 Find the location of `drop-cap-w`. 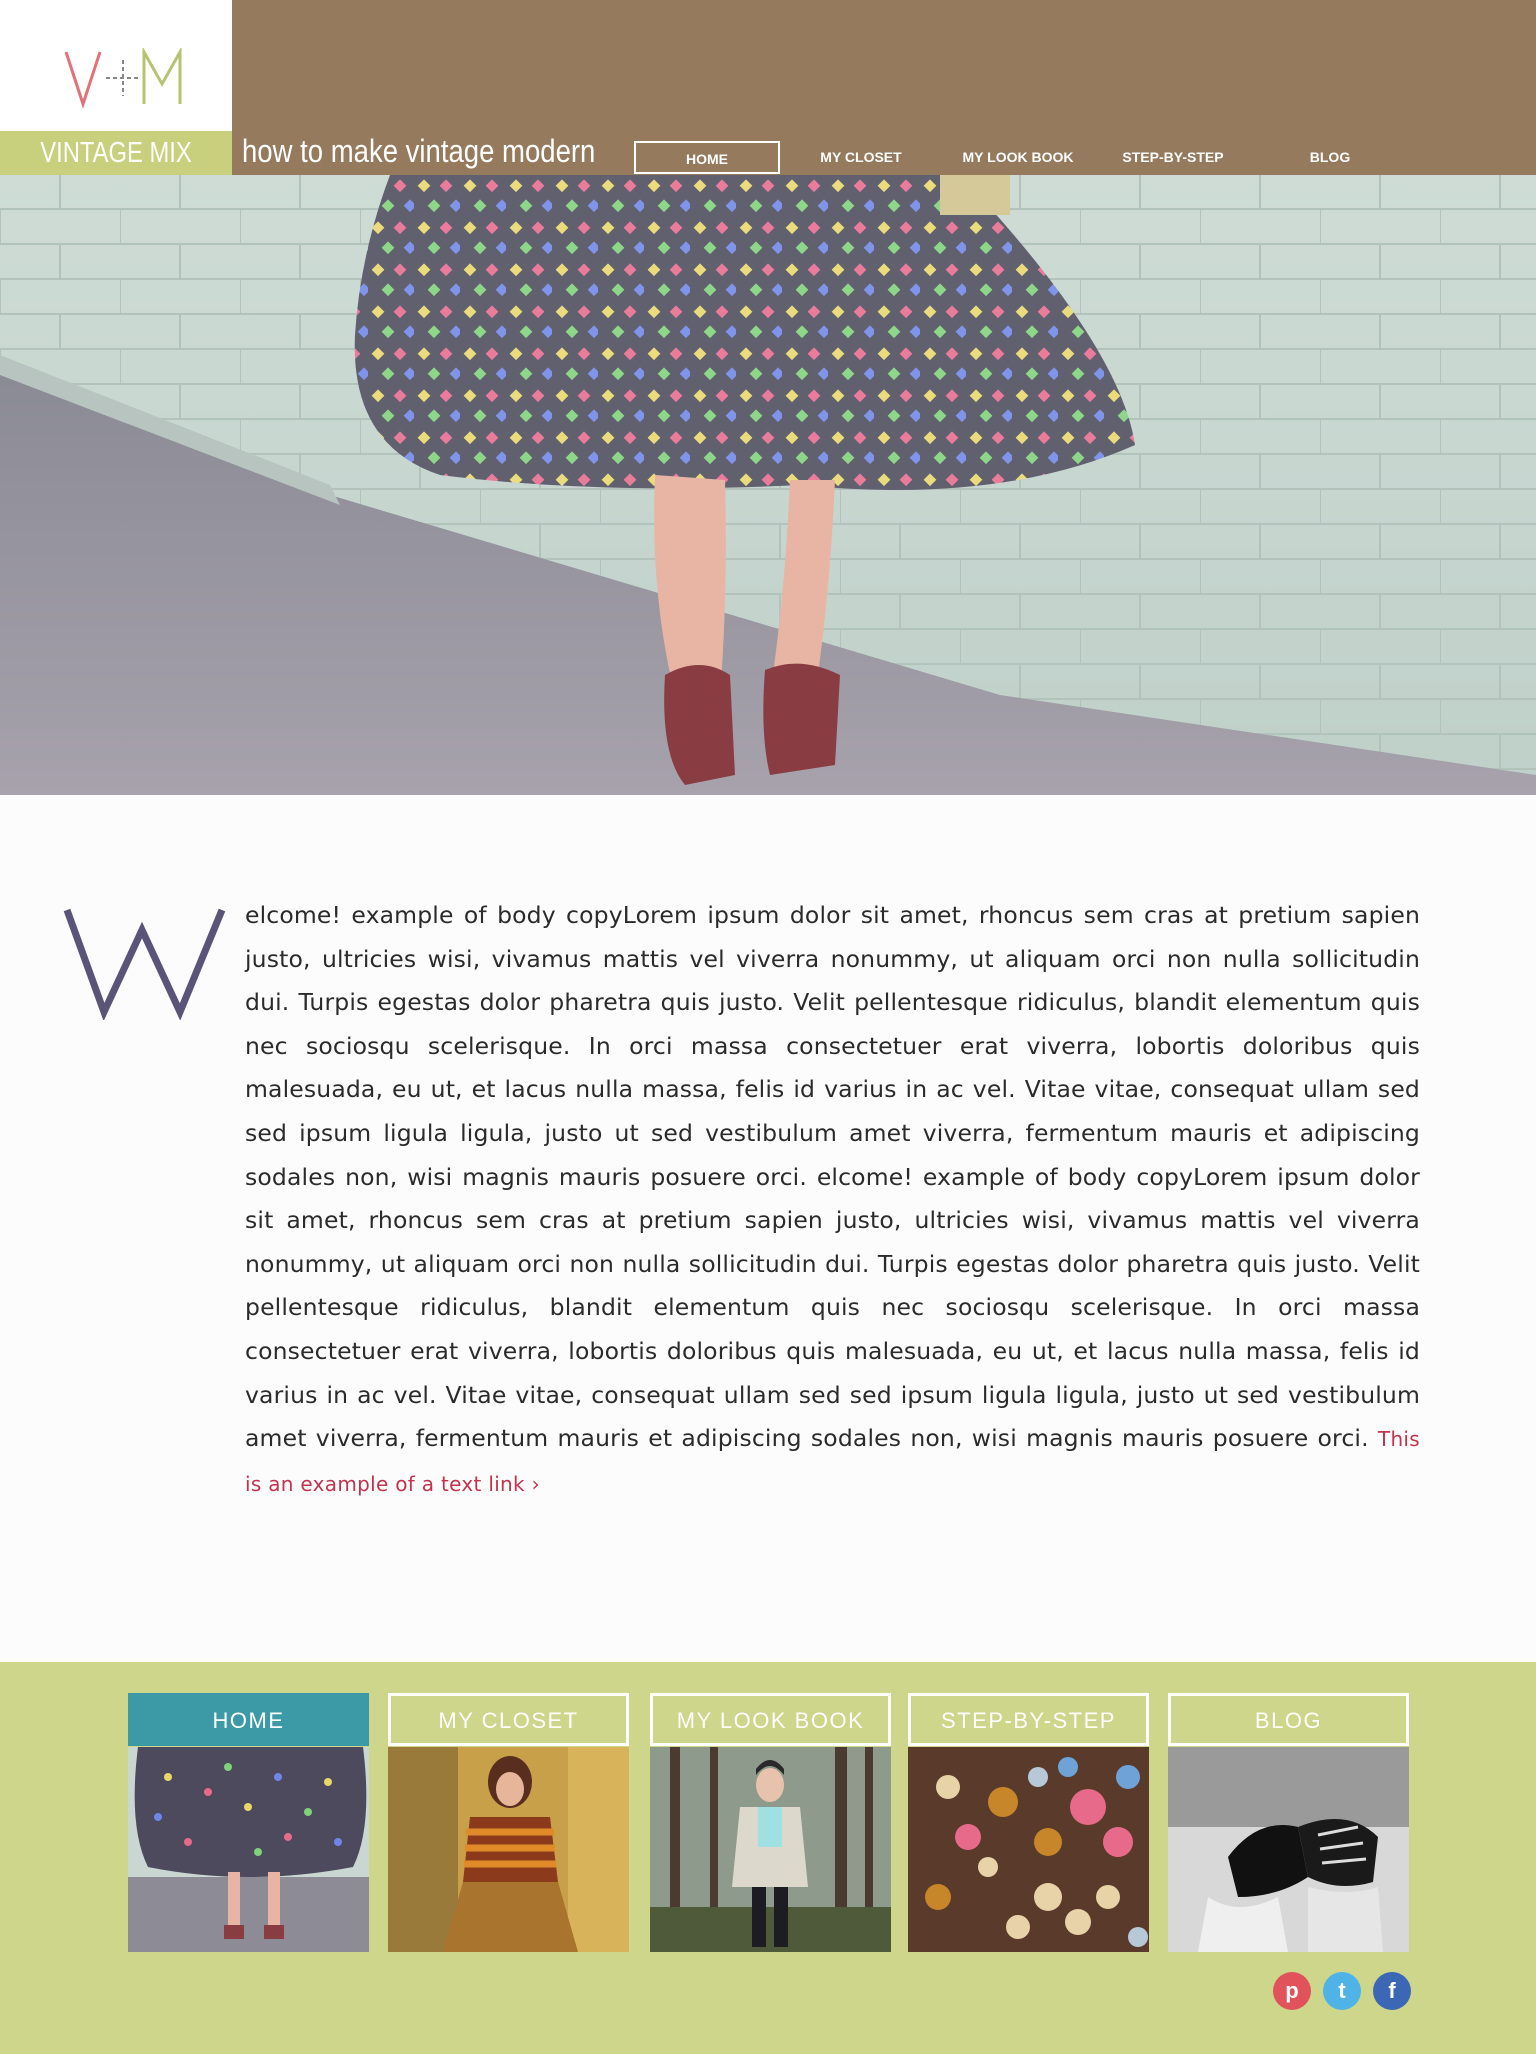

drop-cap-w is located at coordinates (144, 964).